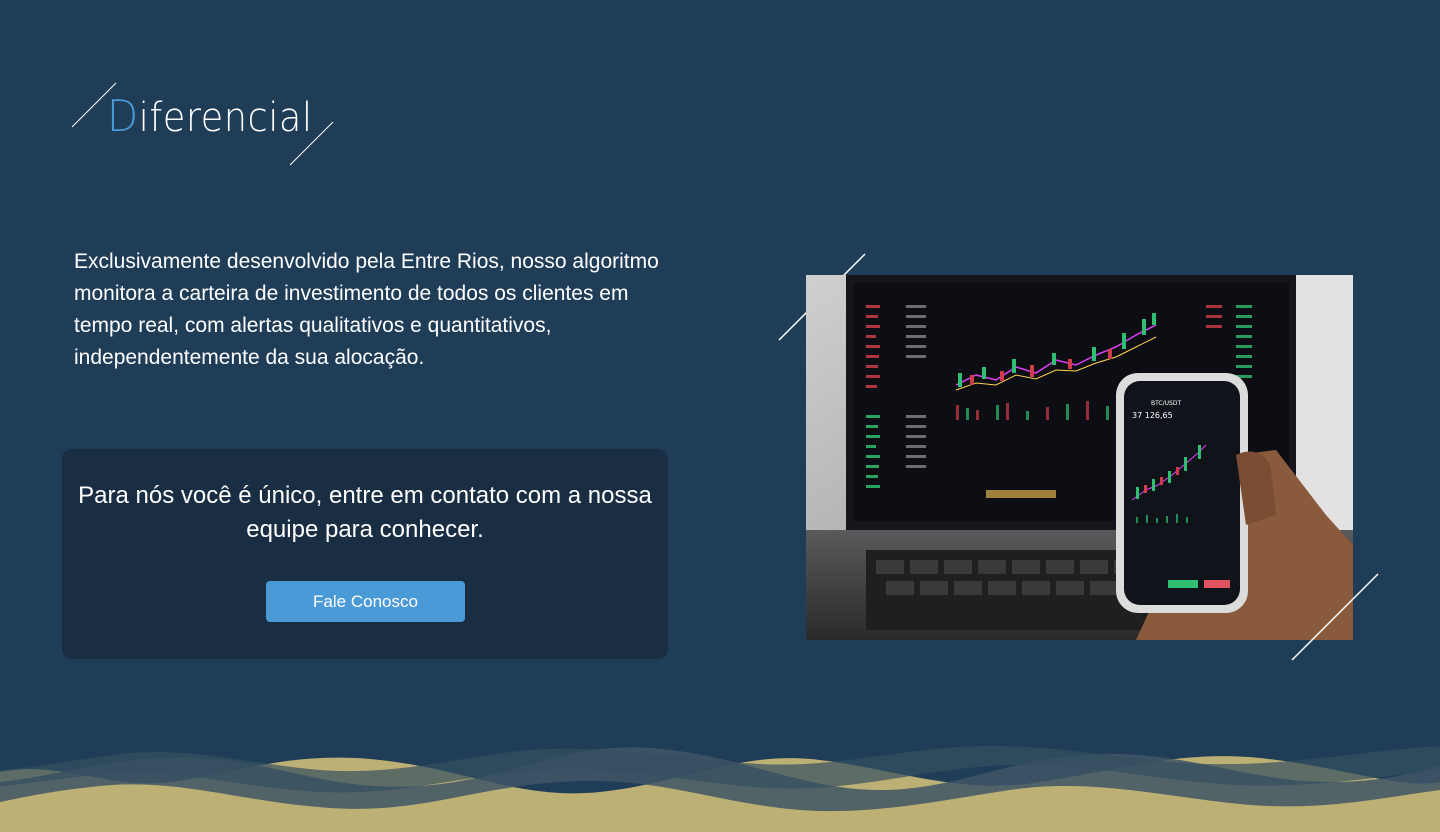 The image size is (1440, 832). Describe the element at coordinates (225, 118) in the screenshot. I see `section-title-rest: iferencial` at that location.